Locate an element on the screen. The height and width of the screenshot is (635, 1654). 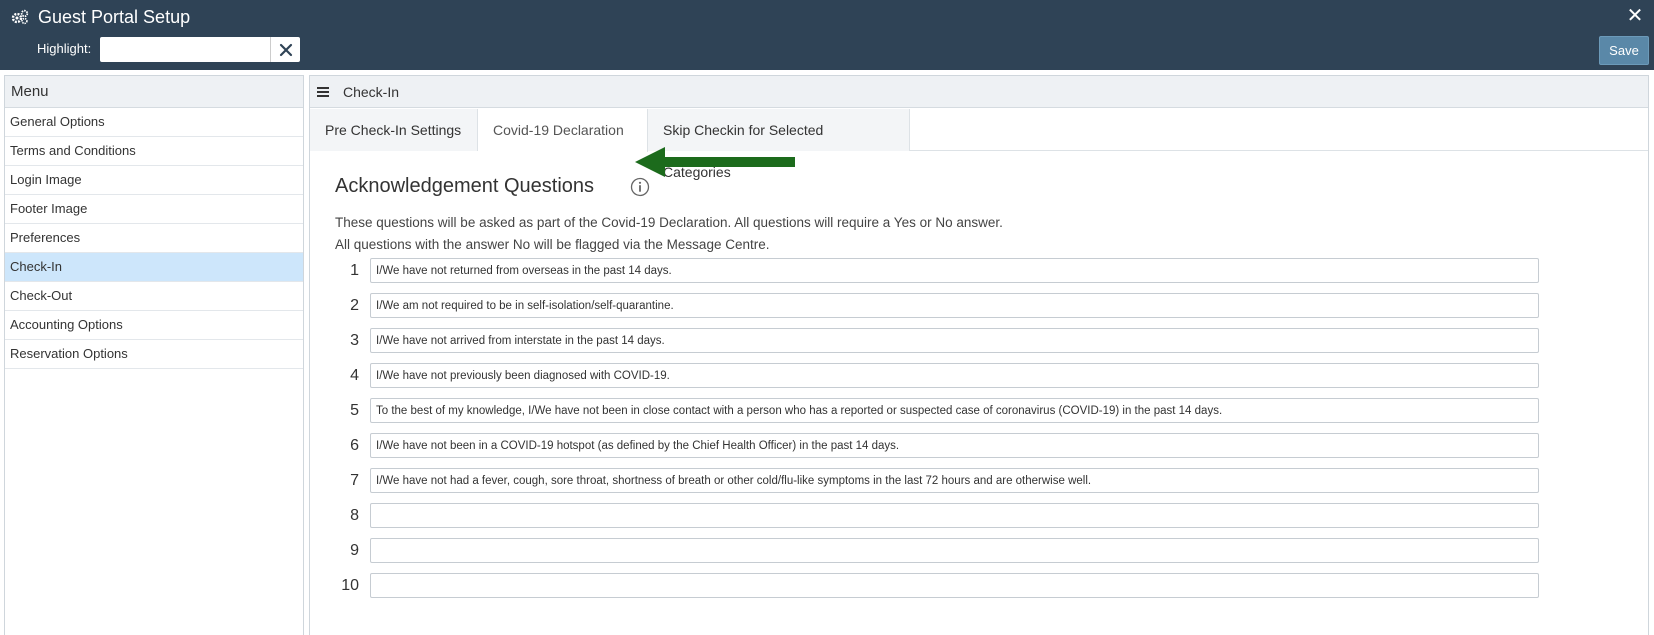
question-row: 8 is located at coordinates (979, 516).